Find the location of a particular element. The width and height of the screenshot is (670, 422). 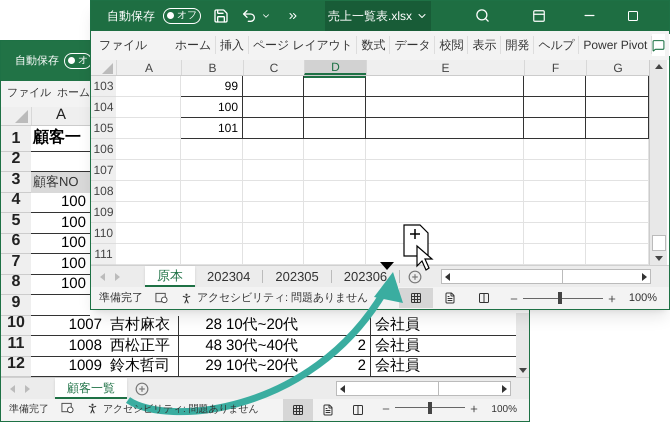

row-header: 103 is located at coordinates (103, 87).